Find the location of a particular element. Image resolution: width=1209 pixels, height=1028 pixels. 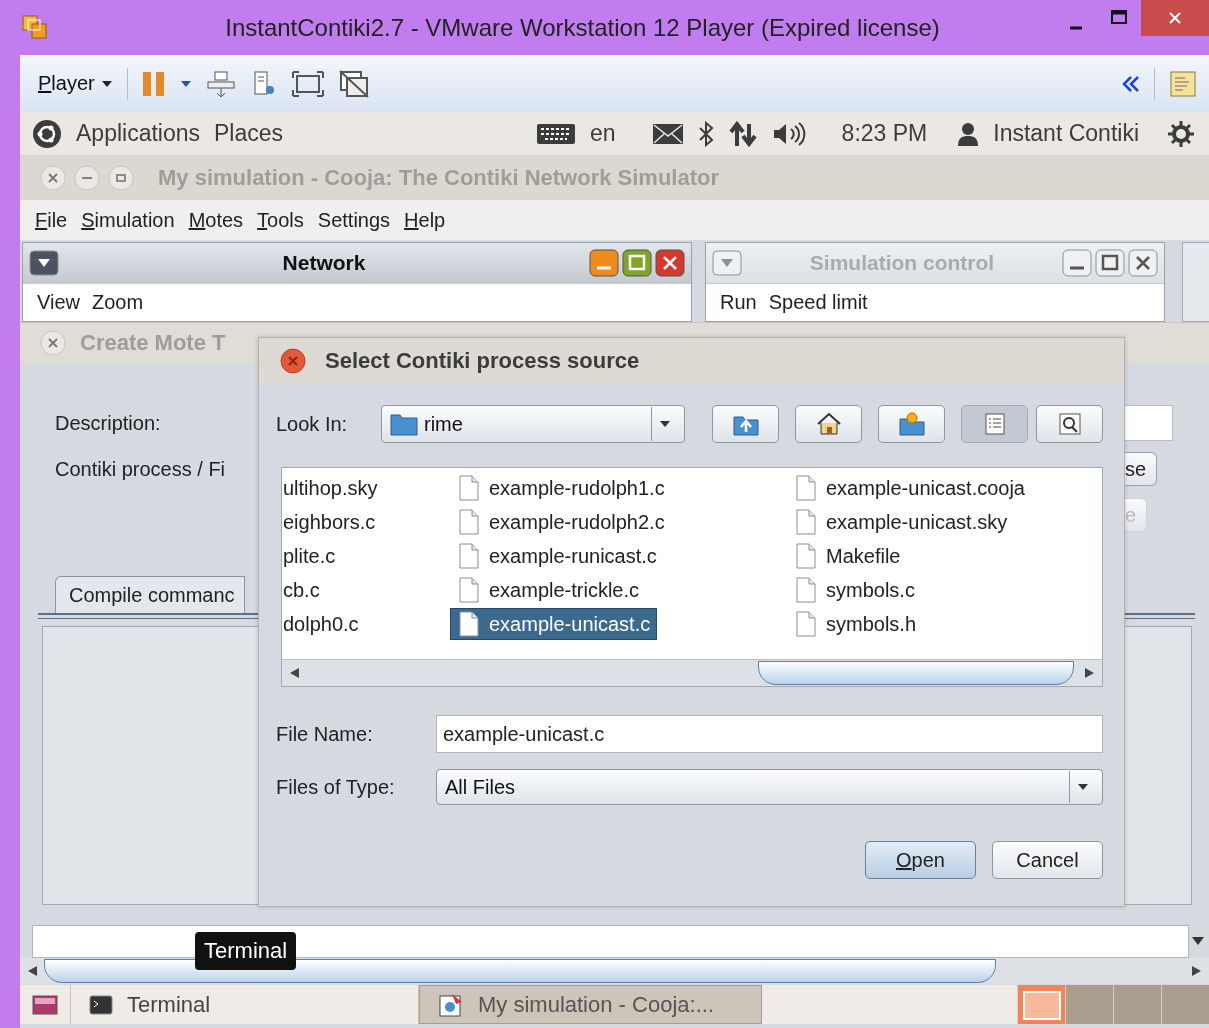

file-type-dropdown: All Files is located at coordinates (769, 787).